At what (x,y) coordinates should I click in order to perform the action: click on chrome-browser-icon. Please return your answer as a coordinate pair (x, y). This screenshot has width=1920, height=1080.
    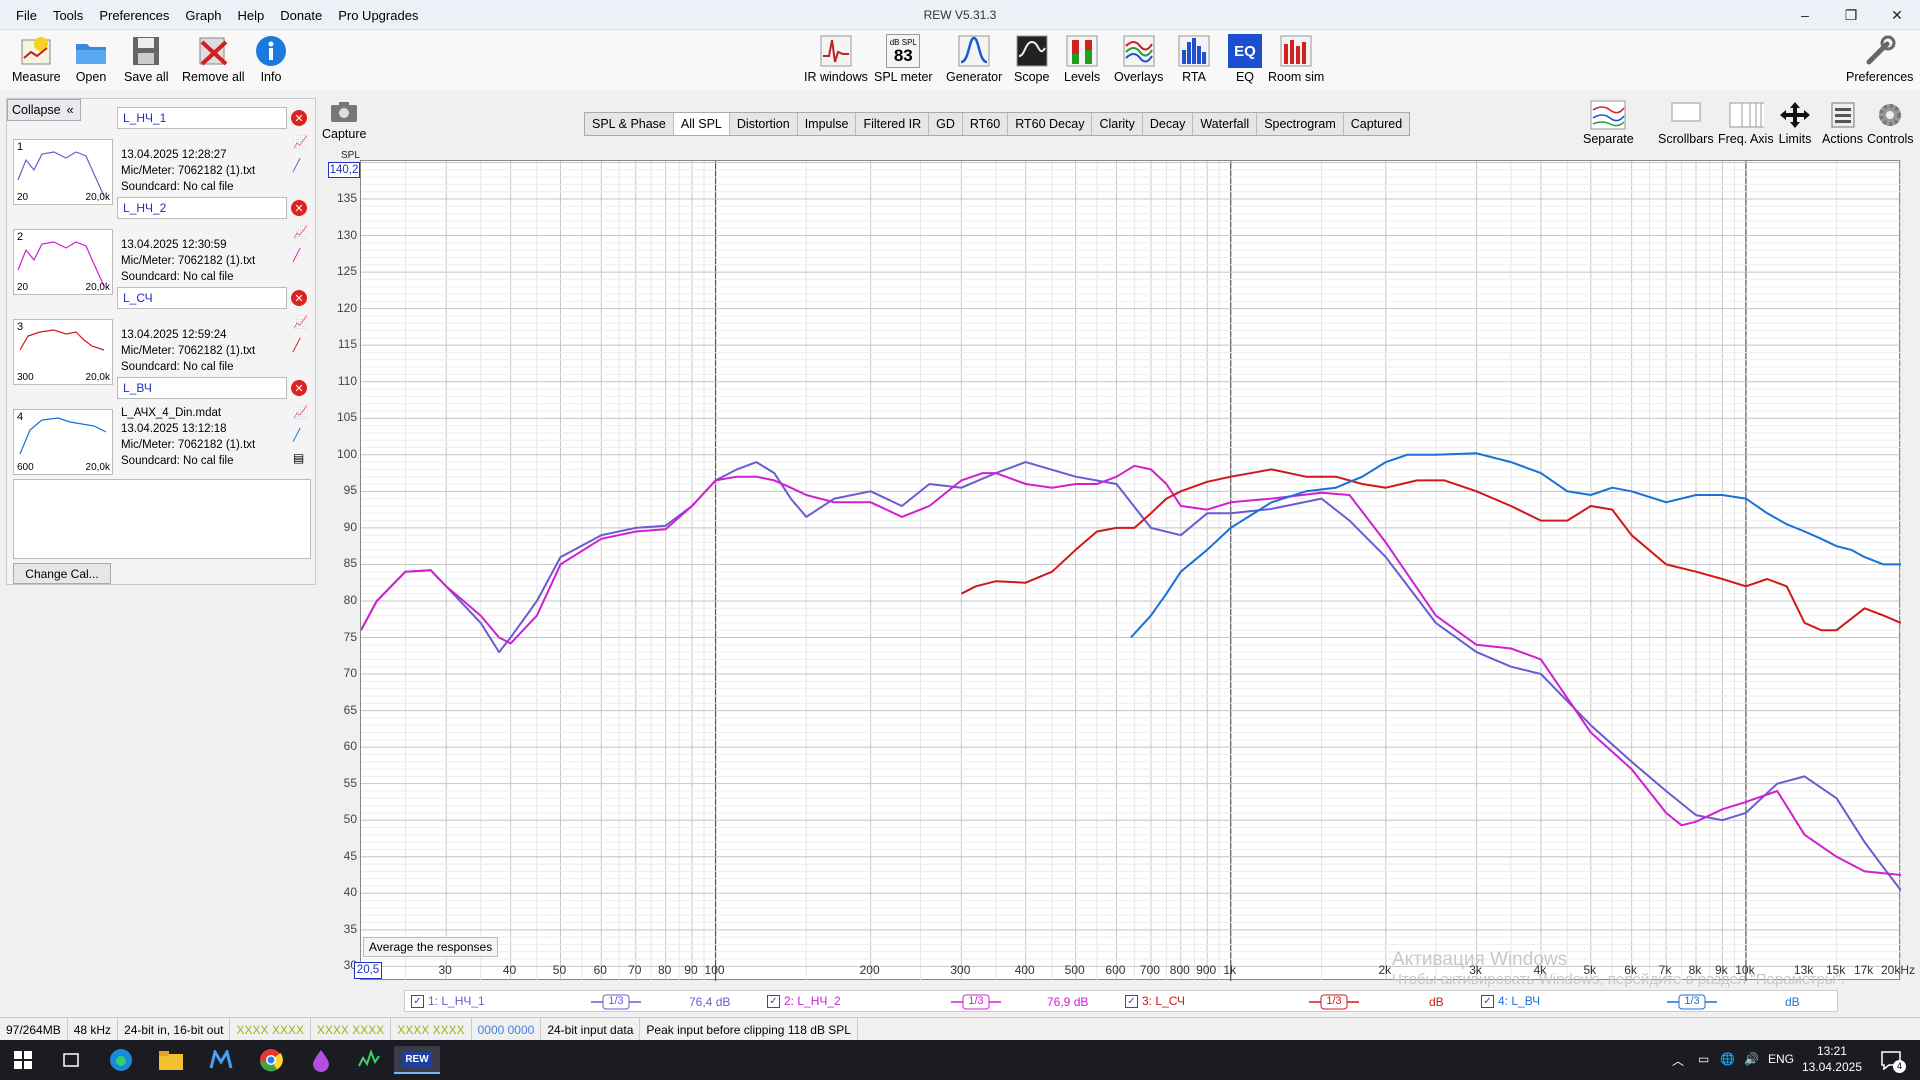
    Looking at the image, I should click on (271, 1060).